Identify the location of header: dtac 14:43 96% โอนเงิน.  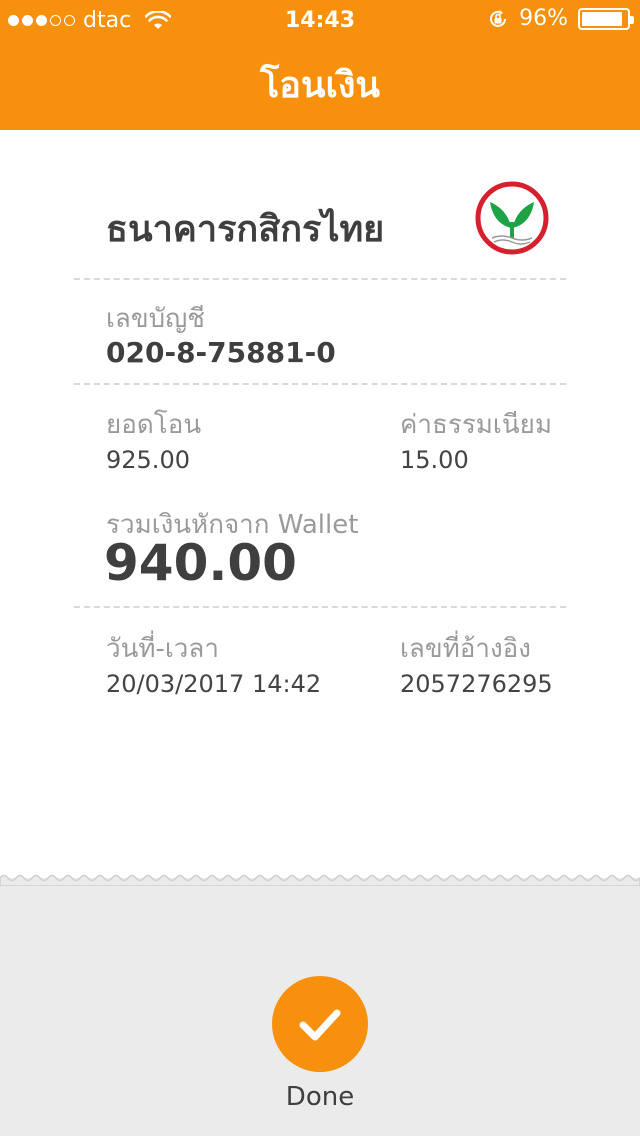
(320, 65).